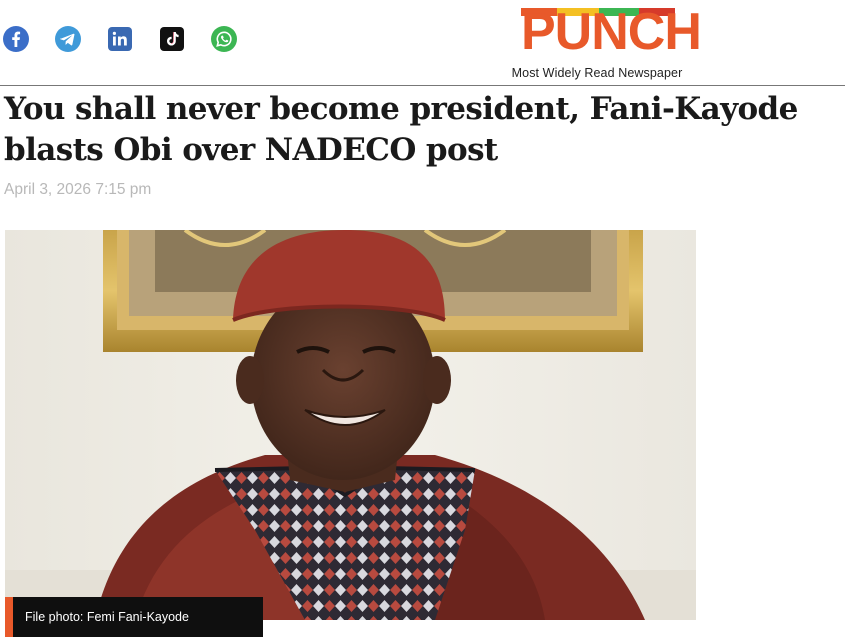 The width and height of the screenshot is (845, 640). I want to click on telegram-icon, so click(68, 39).